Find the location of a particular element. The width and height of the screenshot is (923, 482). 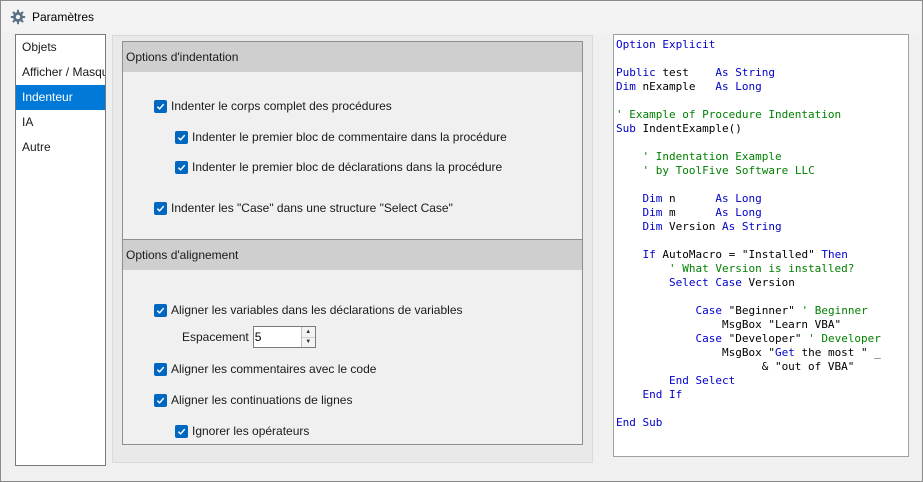

code-text: IndentExample() is located at coordinates (688, 128).